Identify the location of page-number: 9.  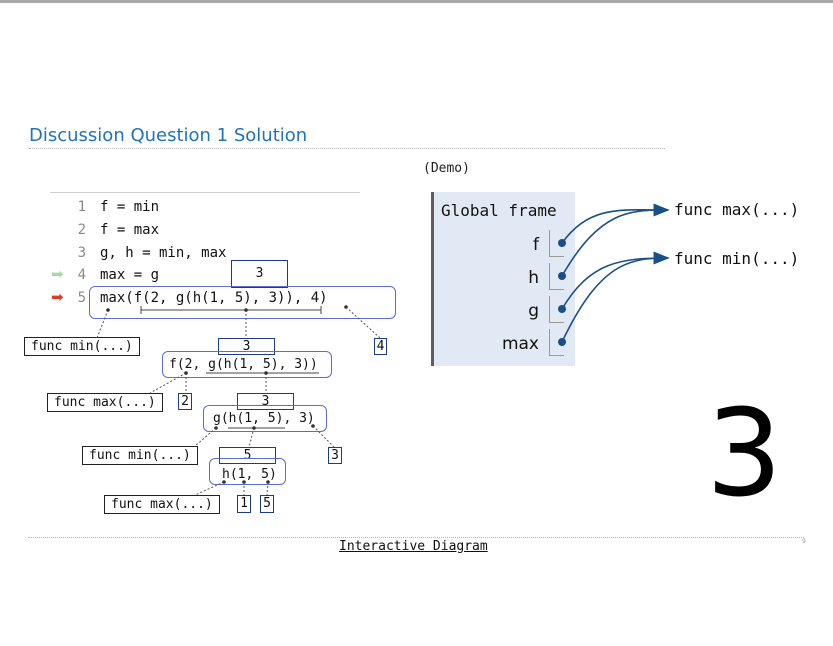
(804, 541).